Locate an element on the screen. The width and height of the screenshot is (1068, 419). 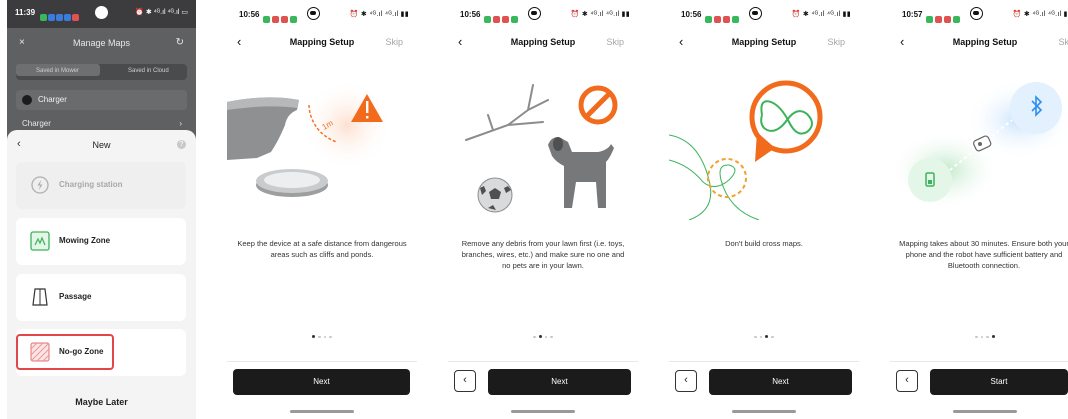
tab-saved-in-mower: Saved in Mower is located at coordinates (57, 71).